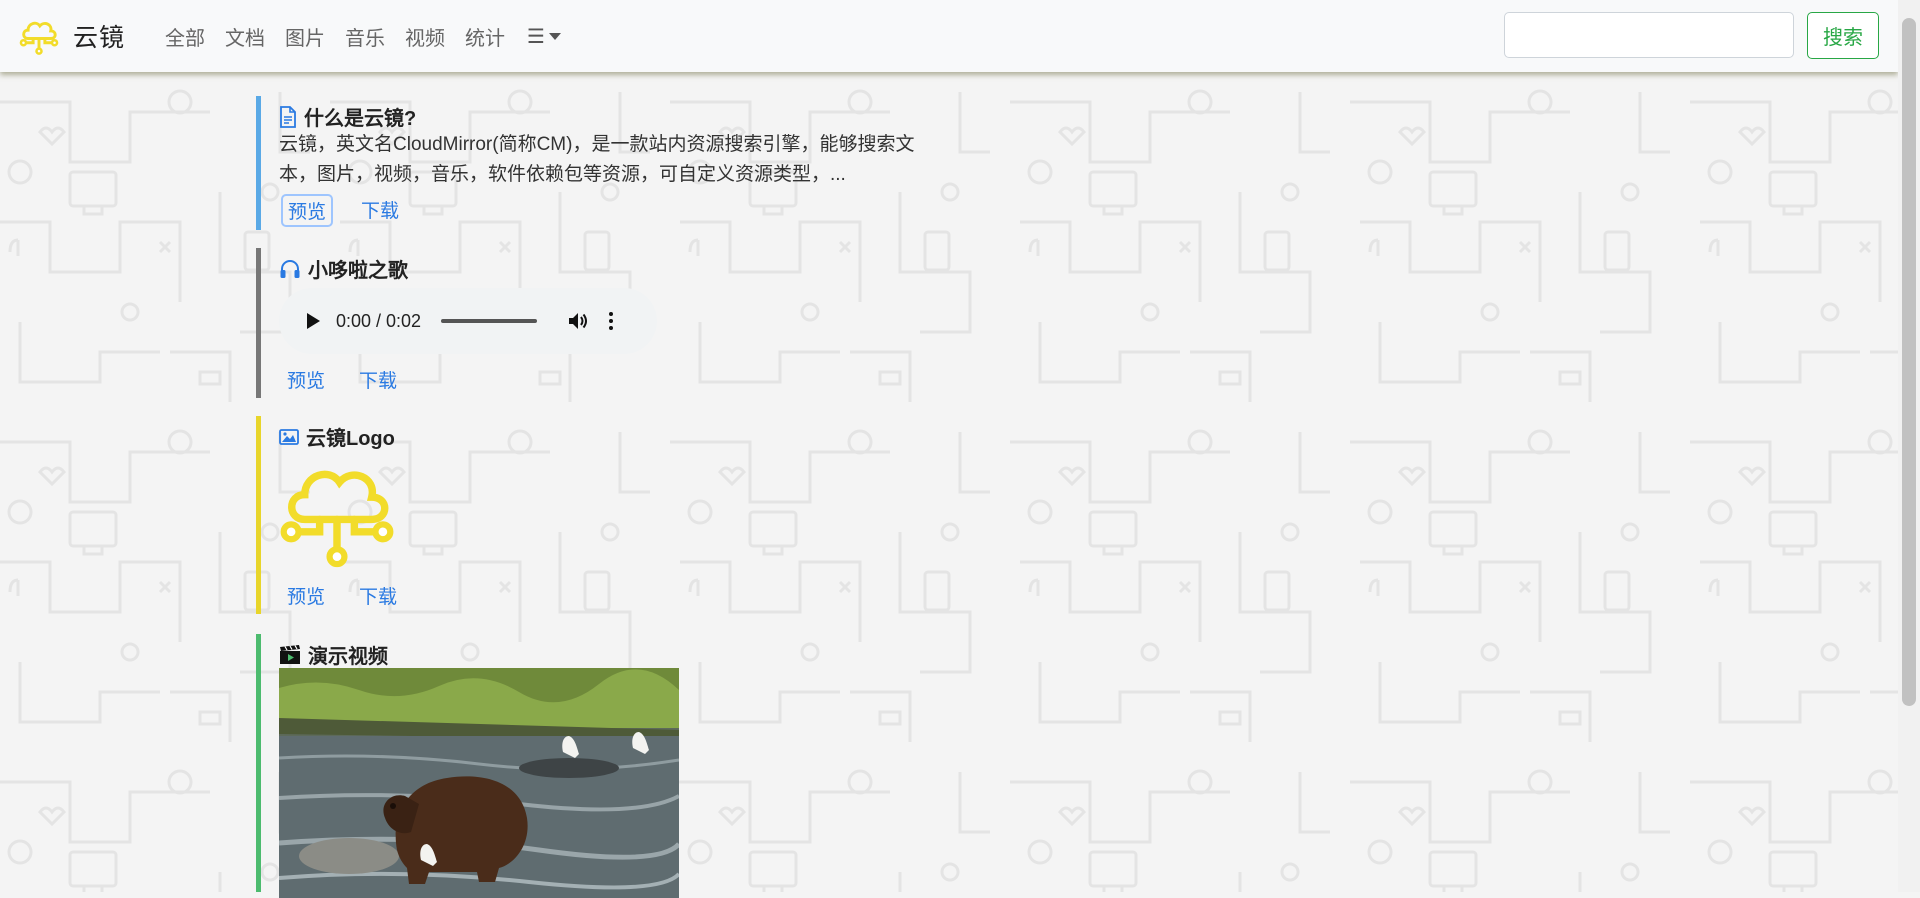  Describe the element at coordinates (1843, 35) in the screenshot. I see `search-button: 搜索` at that location.